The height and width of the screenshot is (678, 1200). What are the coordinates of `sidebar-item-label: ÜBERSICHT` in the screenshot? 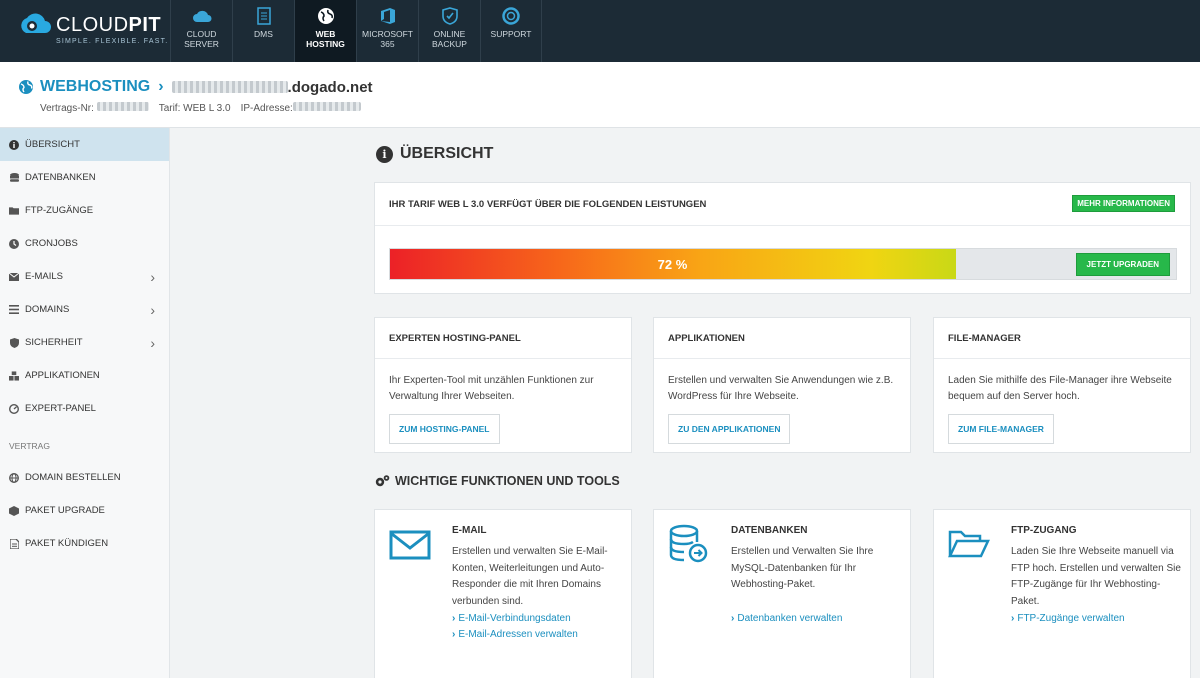 It's located at (52, 144).